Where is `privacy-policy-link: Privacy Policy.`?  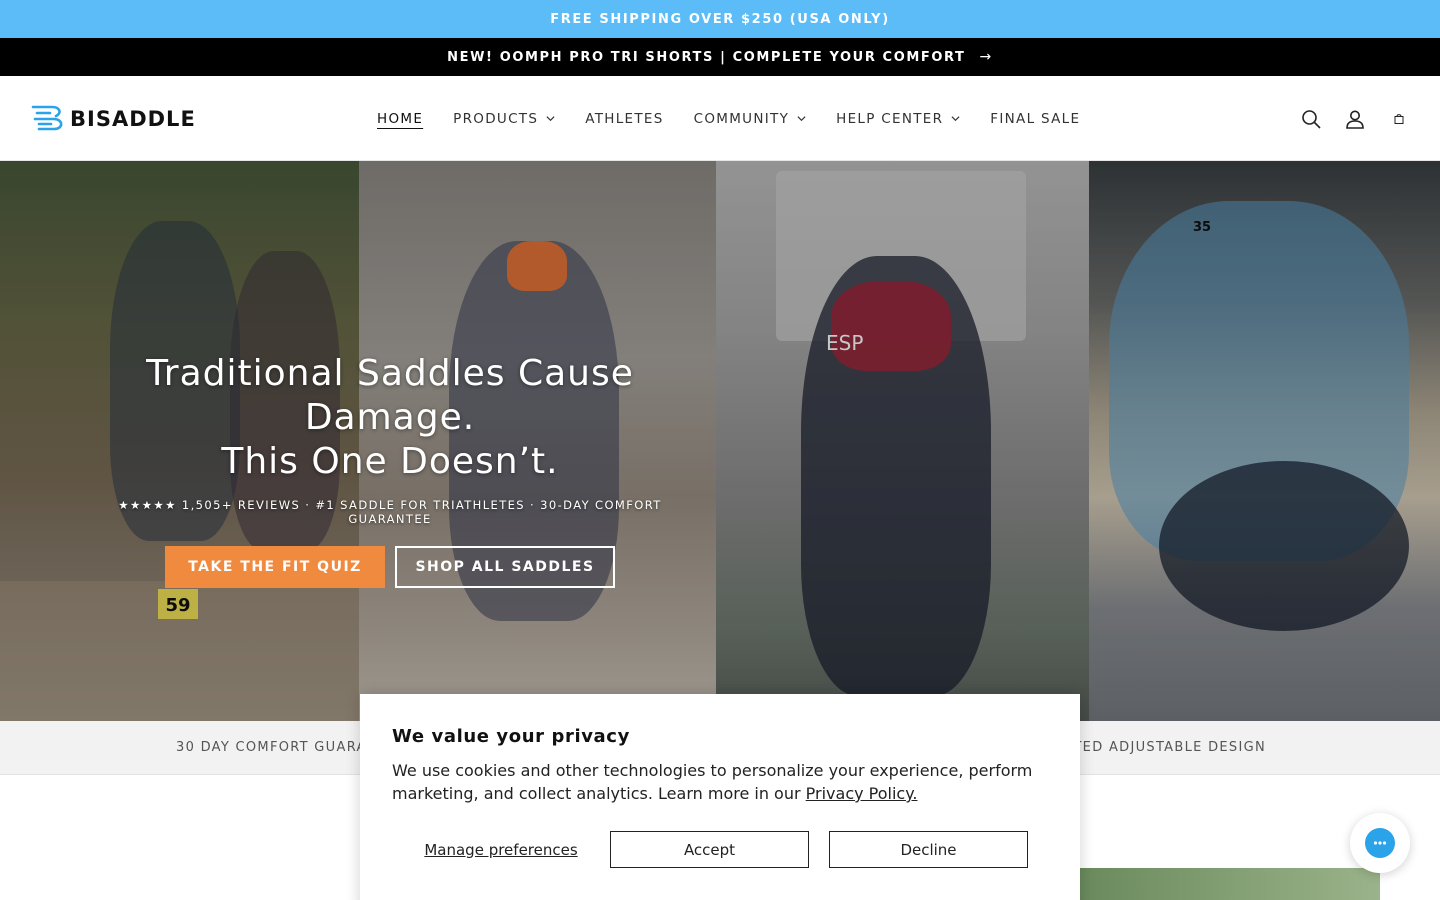 privacy-policy-link: Privacy Policy. is located at coordinates (862, 793).